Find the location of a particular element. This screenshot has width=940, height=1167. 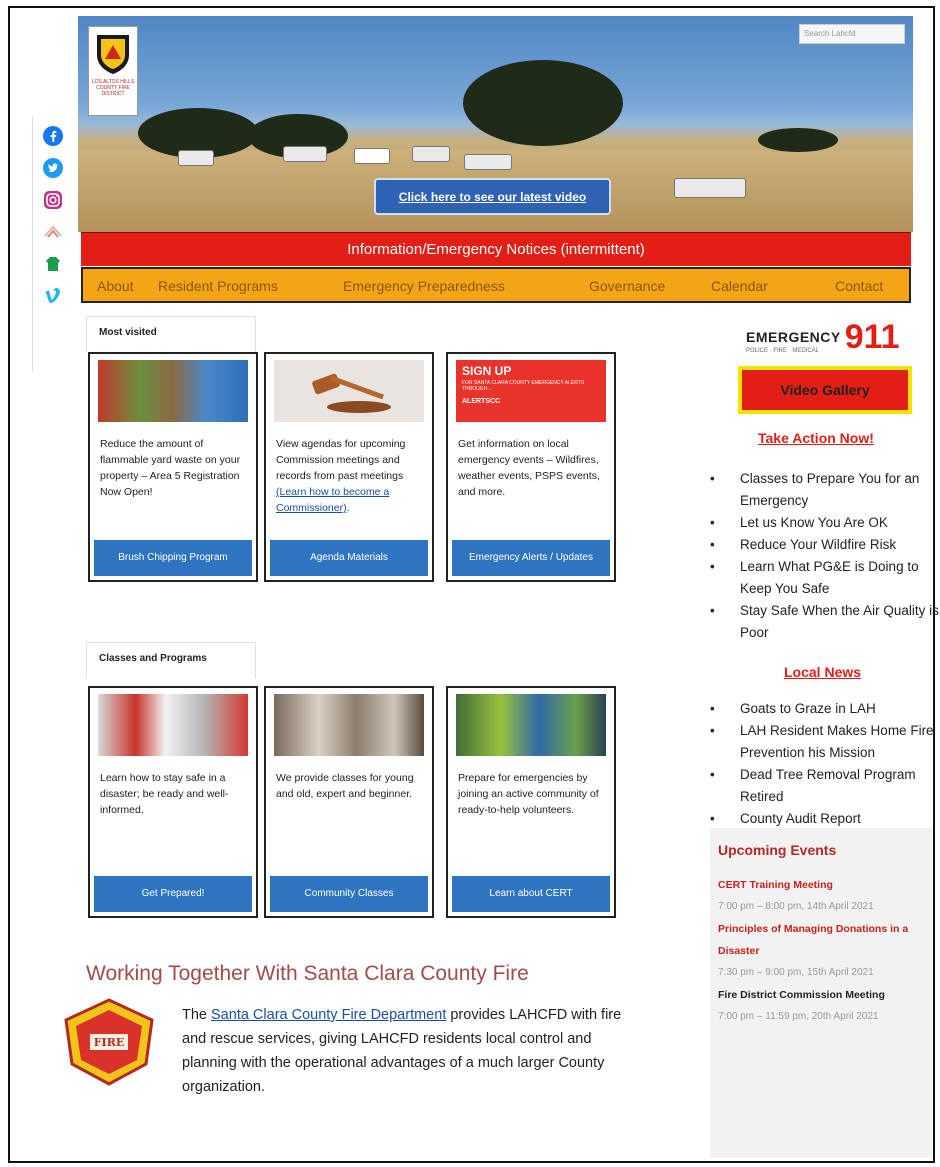

event-title: Fire District Commission Meeting is located at coordinates (821, 995).